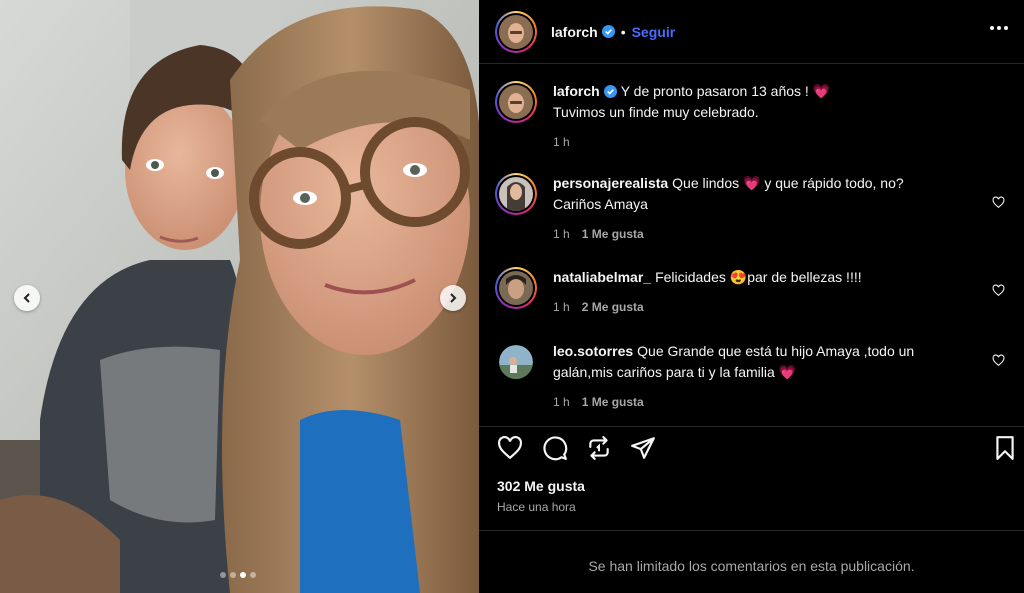  Describe the element at coordinates (999, 28) in the screenshot. I see `more-options-icon` at that location.